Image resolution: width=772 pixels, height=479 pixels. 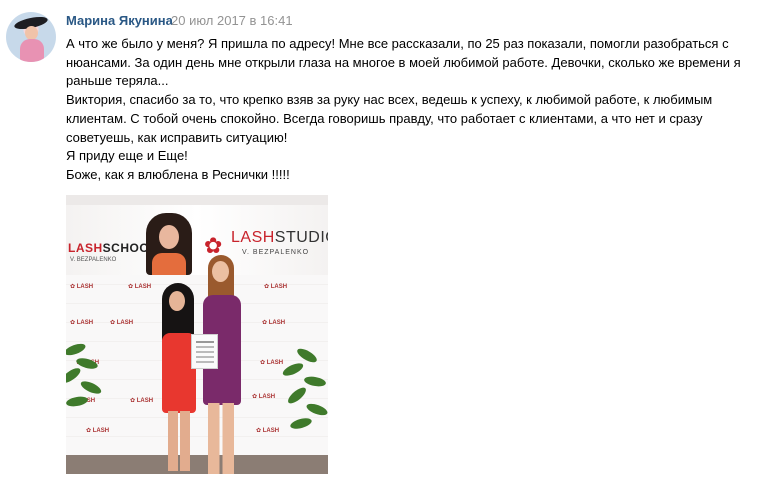 What do you see at coordinates (204, 351) in the screenshot?
I see `certificate` at bounding box center [204, 351].